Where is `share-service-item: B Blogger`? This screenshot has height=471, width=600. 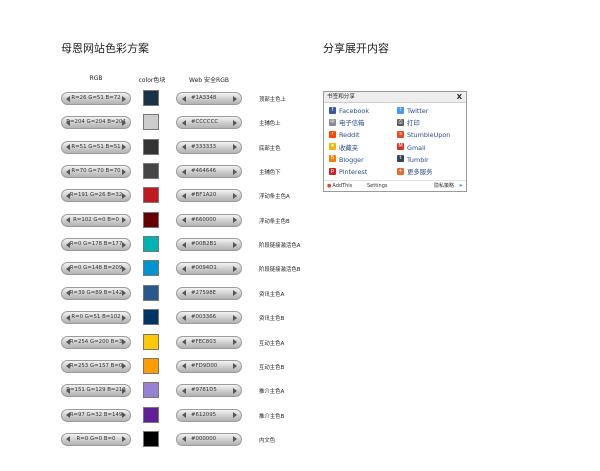 share-service-item: B Blogger is located at coordinates (346, 160).